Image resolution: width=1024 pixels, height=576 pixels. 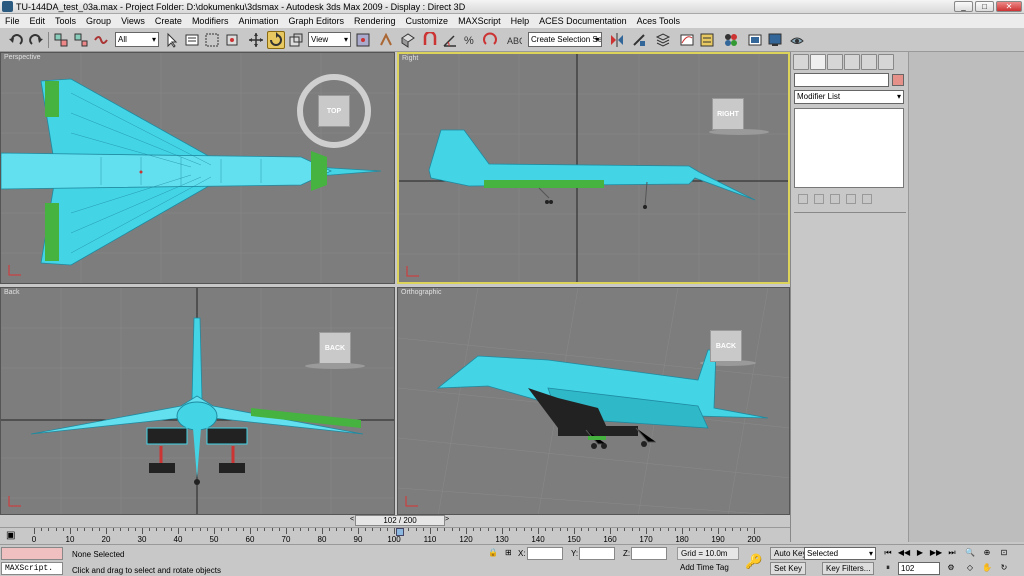 What do you see at coordinates (753, 561) in the screenshot?
I see `set-key-icon: 🔑` at bounding box center [753, 561].